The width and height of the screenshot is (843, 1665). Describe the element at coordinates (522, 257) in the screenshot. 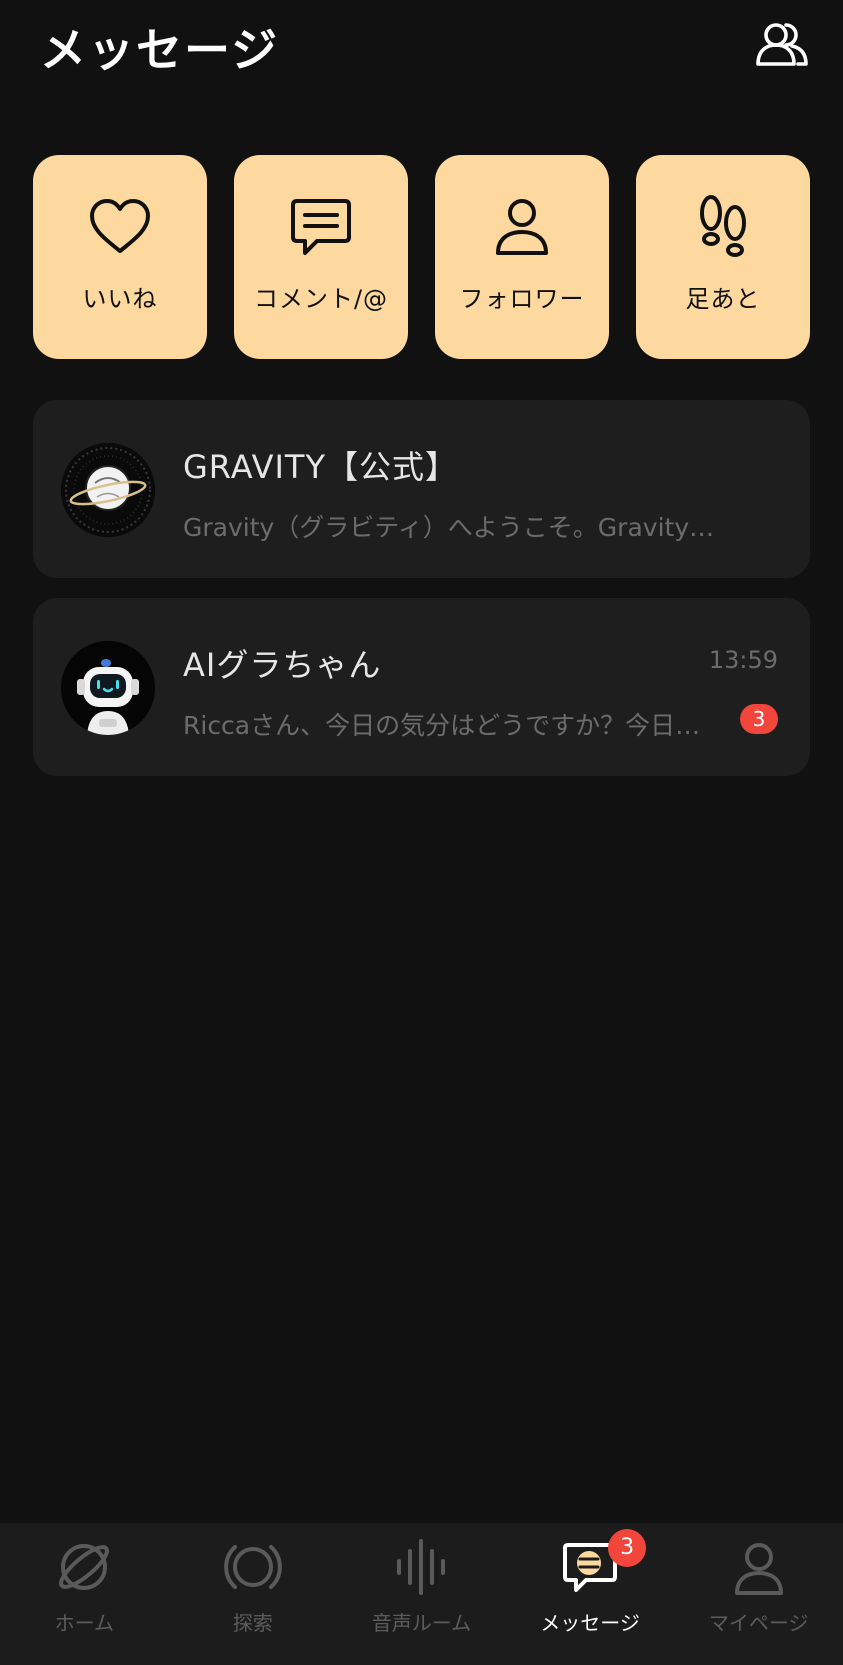

I see `followers-card: フォロワー` at that location.